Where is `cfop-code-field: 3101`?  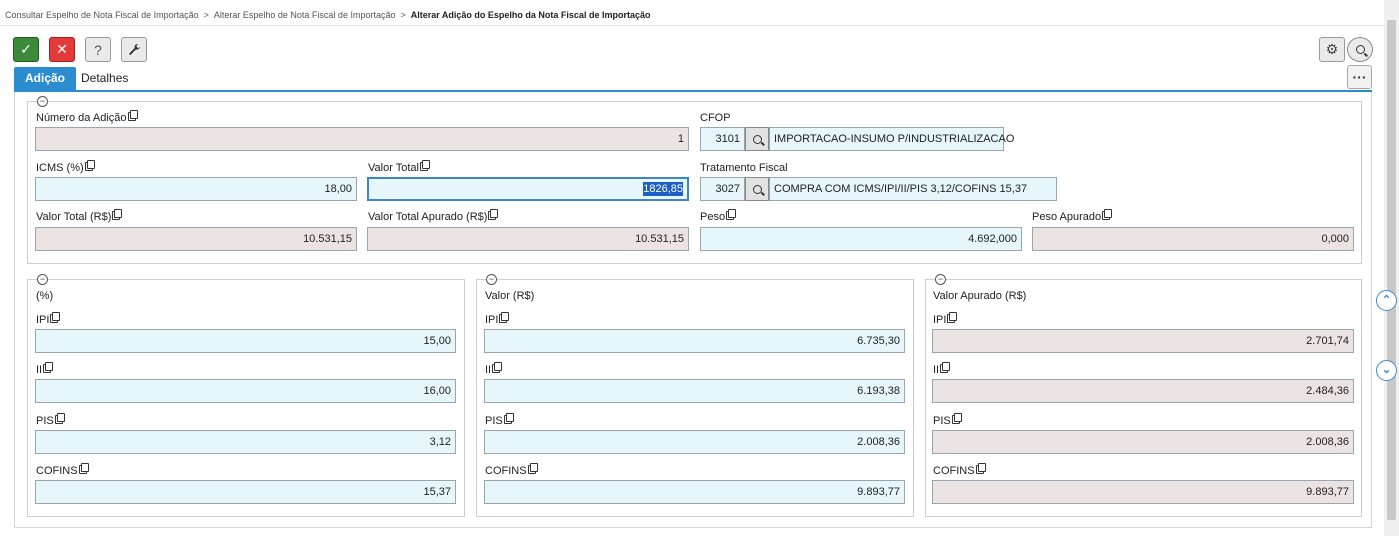
cfop-code-field: 3101 is located at coordinates (722, 139).